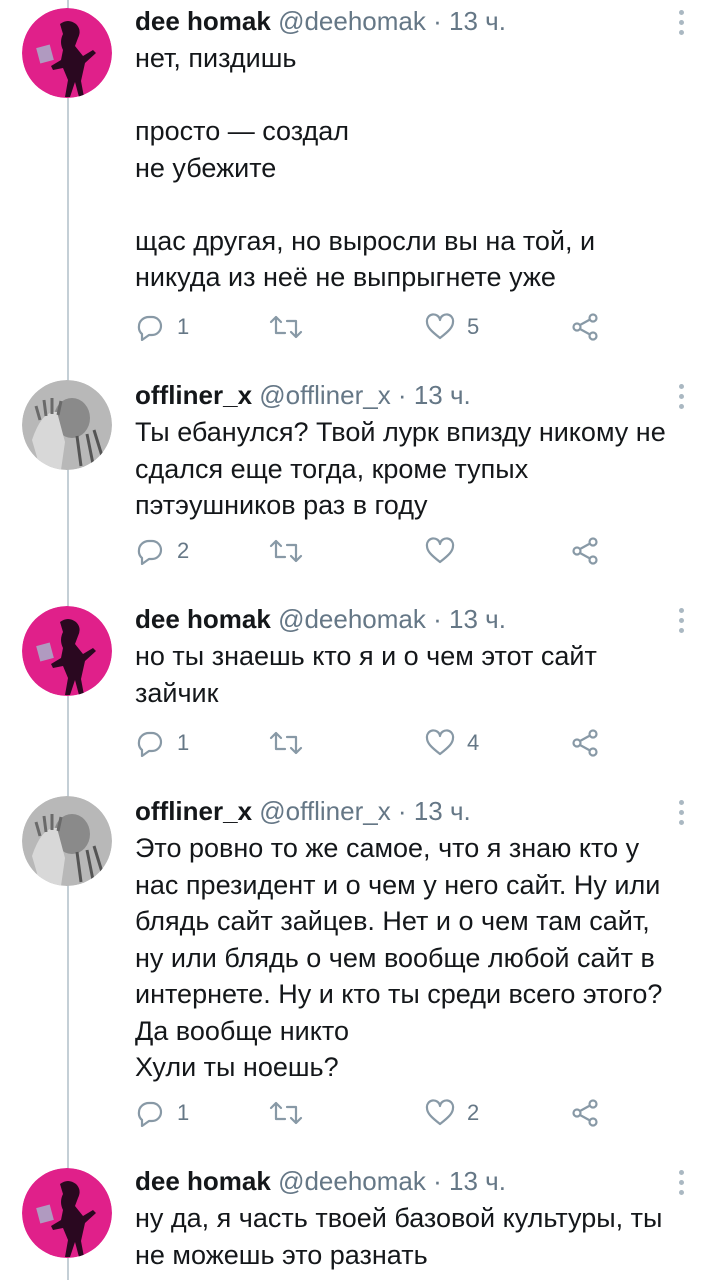  Describe the element at coordinates (177, 692) in the screenshot. I see `tweet-text-line: зайчик` at that location.